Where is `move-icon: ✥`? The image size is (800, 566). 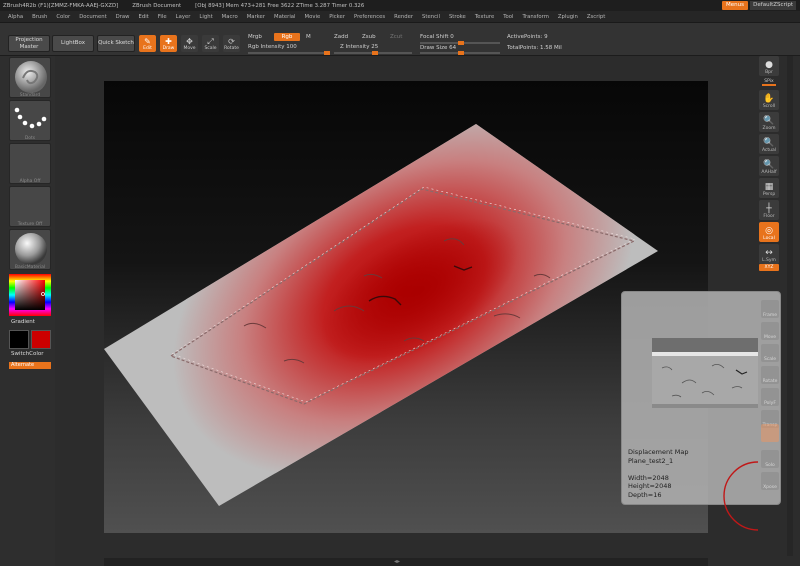 move-icon: ✥ is located at coordinates (189, 41).